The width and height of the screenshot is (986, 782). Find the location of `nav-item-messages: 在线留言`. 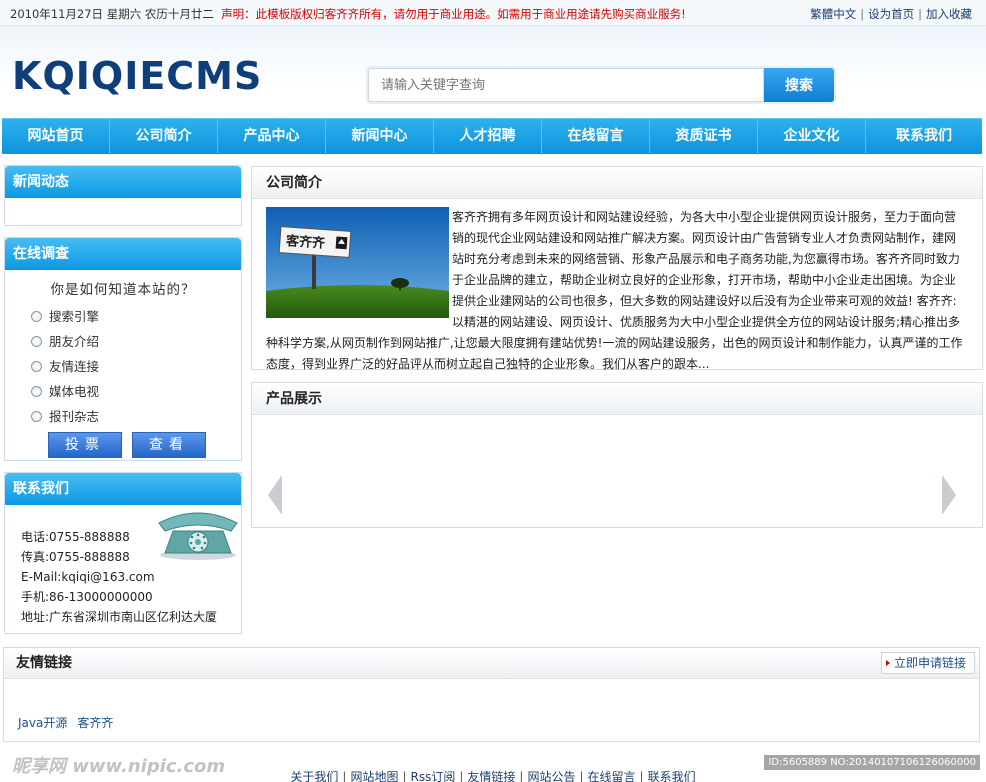

nav-item-messages: 在线留言 is located at coordinates (596, 137).